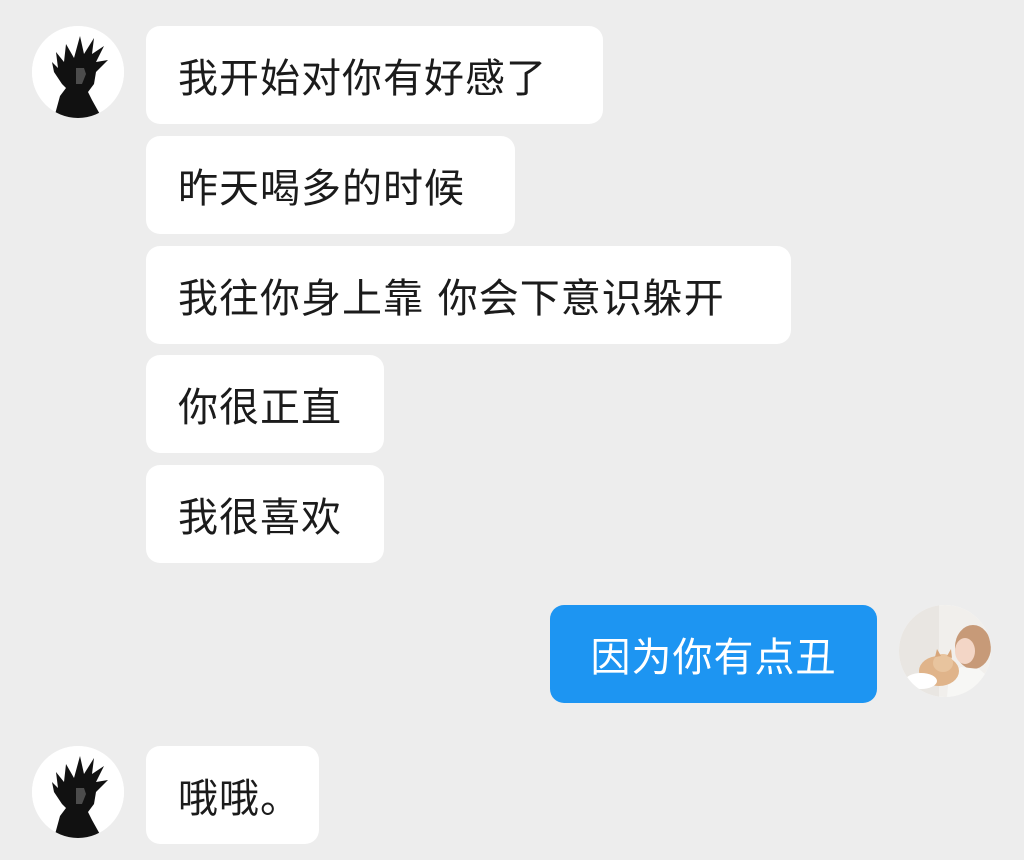 Image resolution: width=1024 pixels, height=860 pixels. I want to click on incoming-message-bubble: 我很喜欢, so click(265, 514).